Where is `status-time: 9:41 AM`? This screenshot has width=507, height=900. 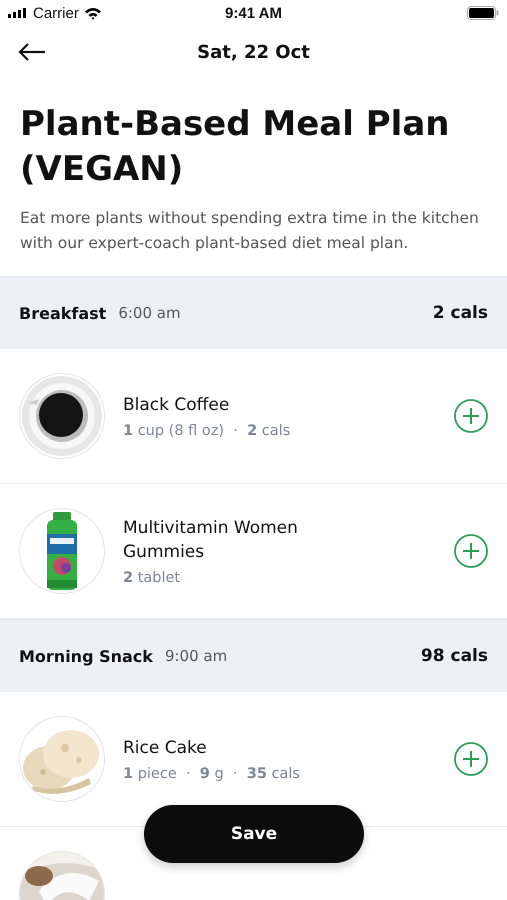 status-time: 9:41 AM is located at coordinates (253, 13).